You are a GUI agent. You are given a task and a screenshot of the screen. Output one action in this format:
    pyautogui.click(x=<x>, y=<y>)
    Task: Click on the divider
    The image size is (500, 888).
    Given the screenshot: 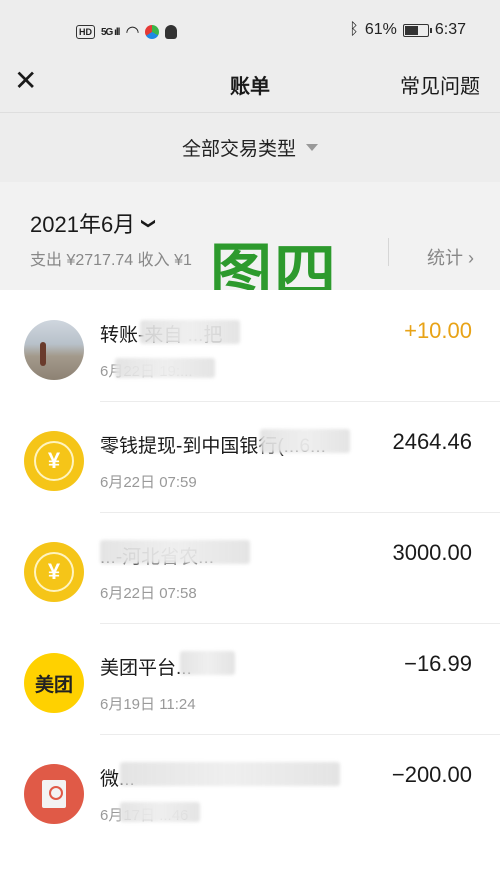 What is the action you would take?
    pyautogui.click(x=388, y=252)
    